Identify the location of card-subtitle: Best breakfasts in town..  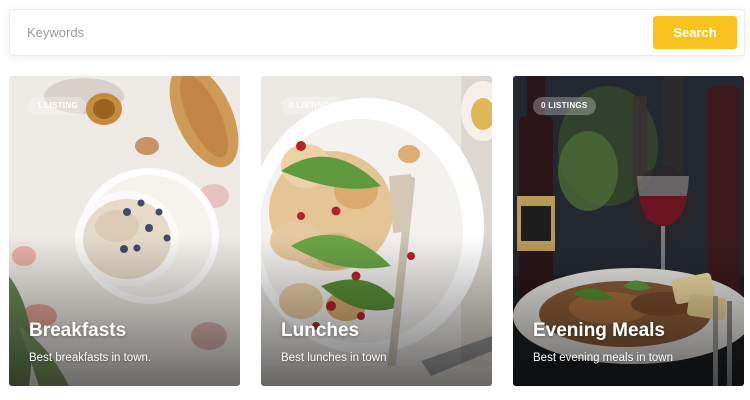
(90, 358).